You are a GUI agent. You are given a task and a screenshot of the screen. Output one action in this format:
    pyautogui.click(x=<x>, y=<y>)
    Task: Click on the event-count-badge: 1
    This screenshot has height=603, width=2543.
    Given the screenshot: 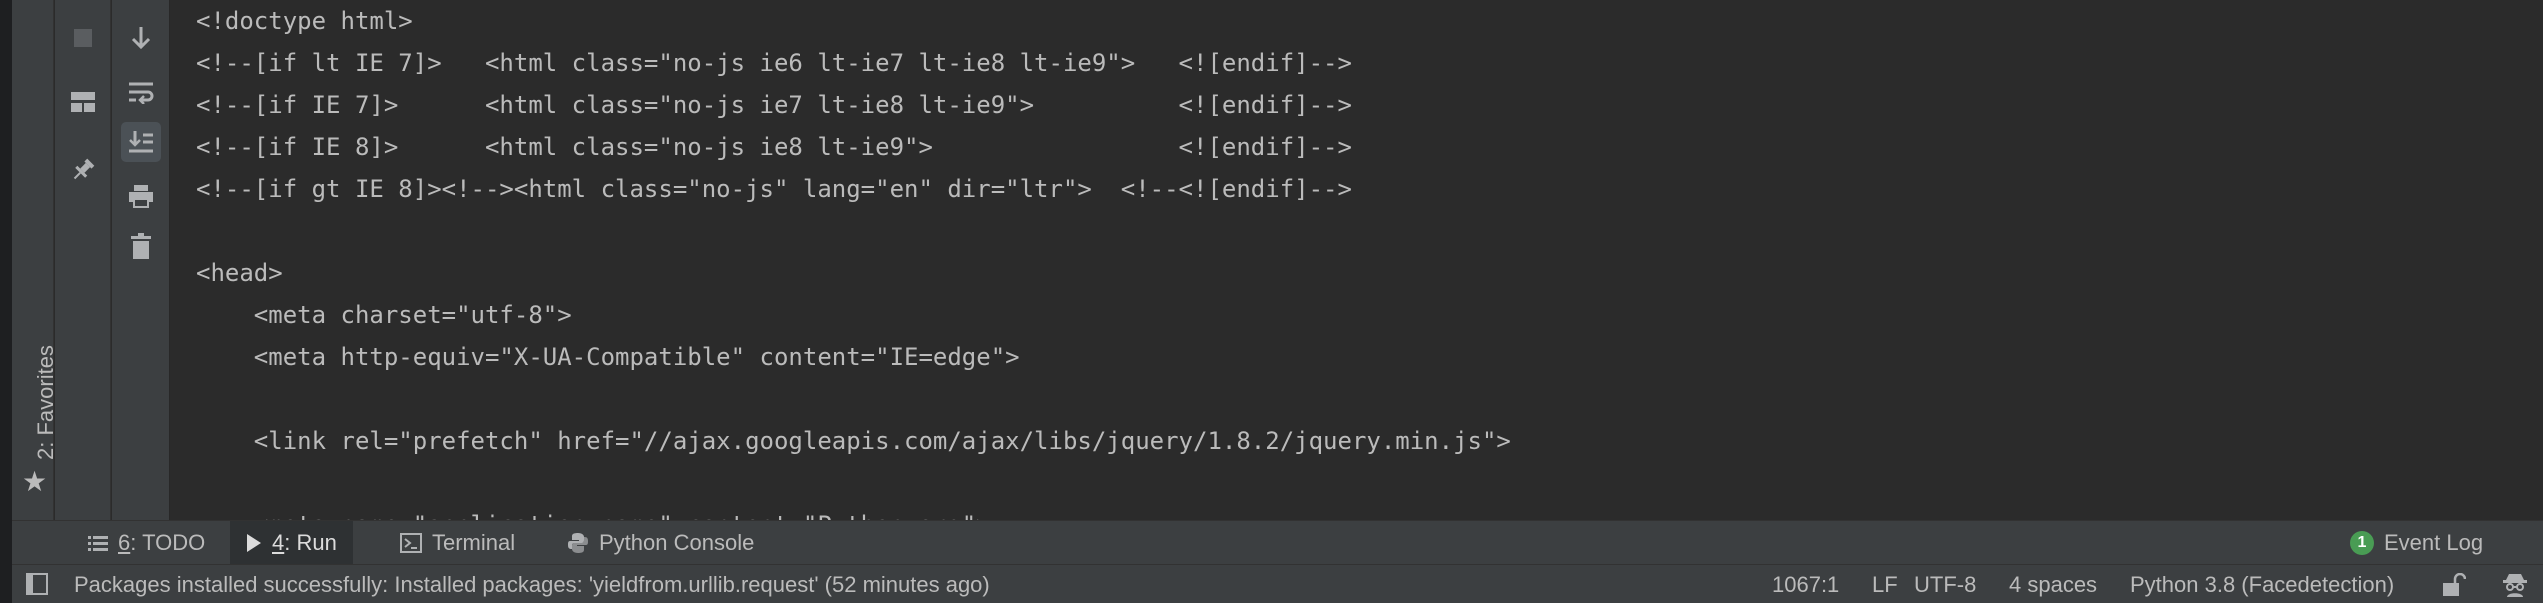 What is the action you would take?
    pyautogui.click(x=2362, y=543)
    